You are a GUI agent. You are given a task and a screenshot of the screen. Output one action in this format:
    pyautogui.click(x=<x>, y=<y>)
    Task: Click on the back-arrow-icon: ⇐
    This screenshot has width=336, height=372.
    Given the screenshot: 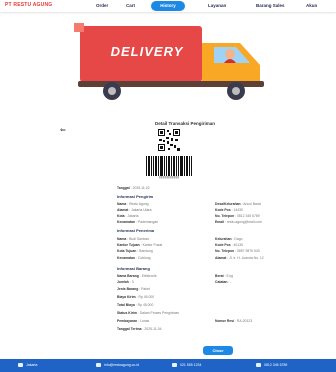 What is the action you would take?
    pyautogui.click(x=63, y=130)
    